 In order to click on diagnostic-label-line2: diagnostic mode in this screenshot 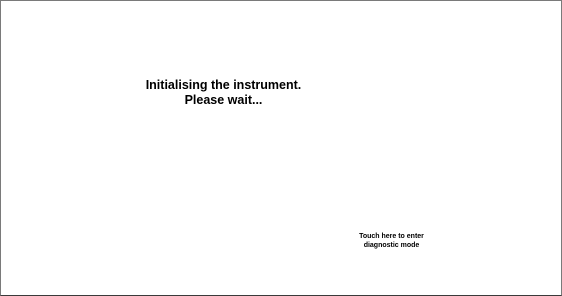, I will do `click(391, 245)`.